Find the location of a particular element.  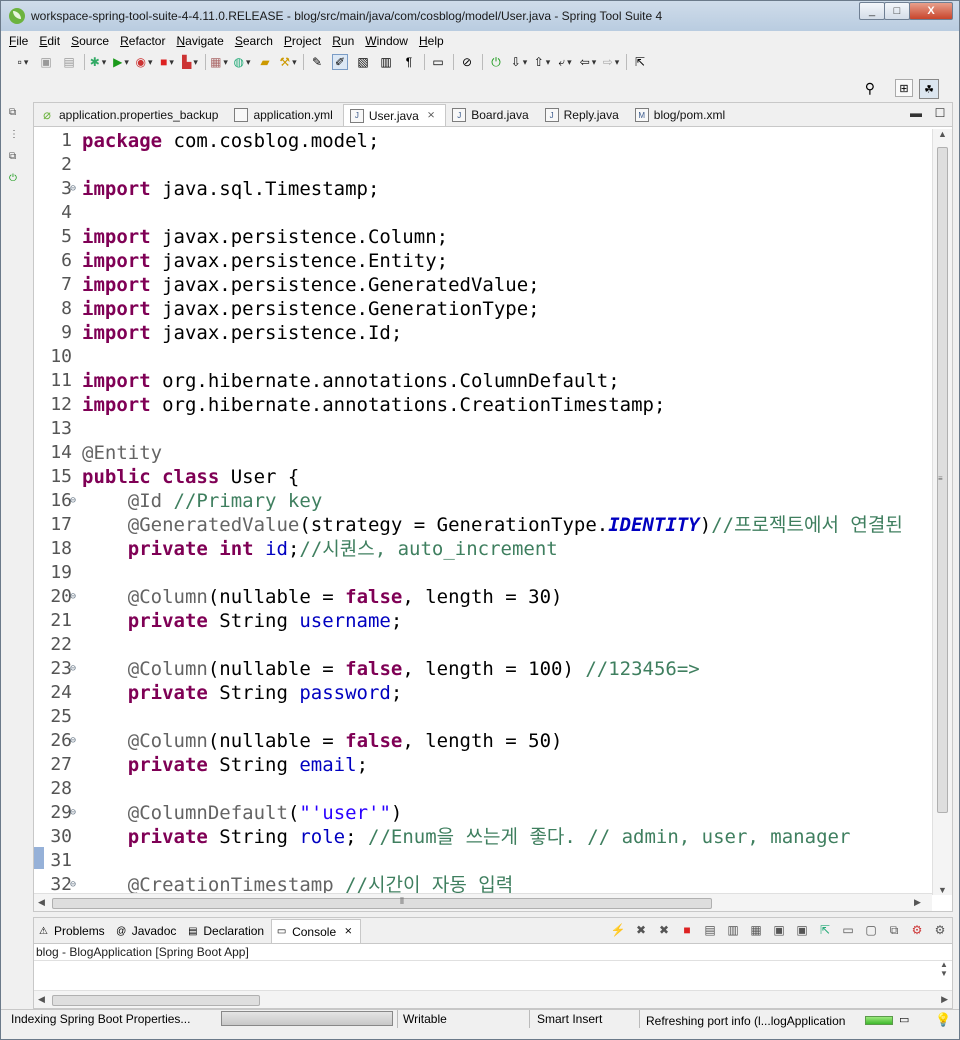

previous-annotation-icon: ⇧ is located at coordinates (542, 62).